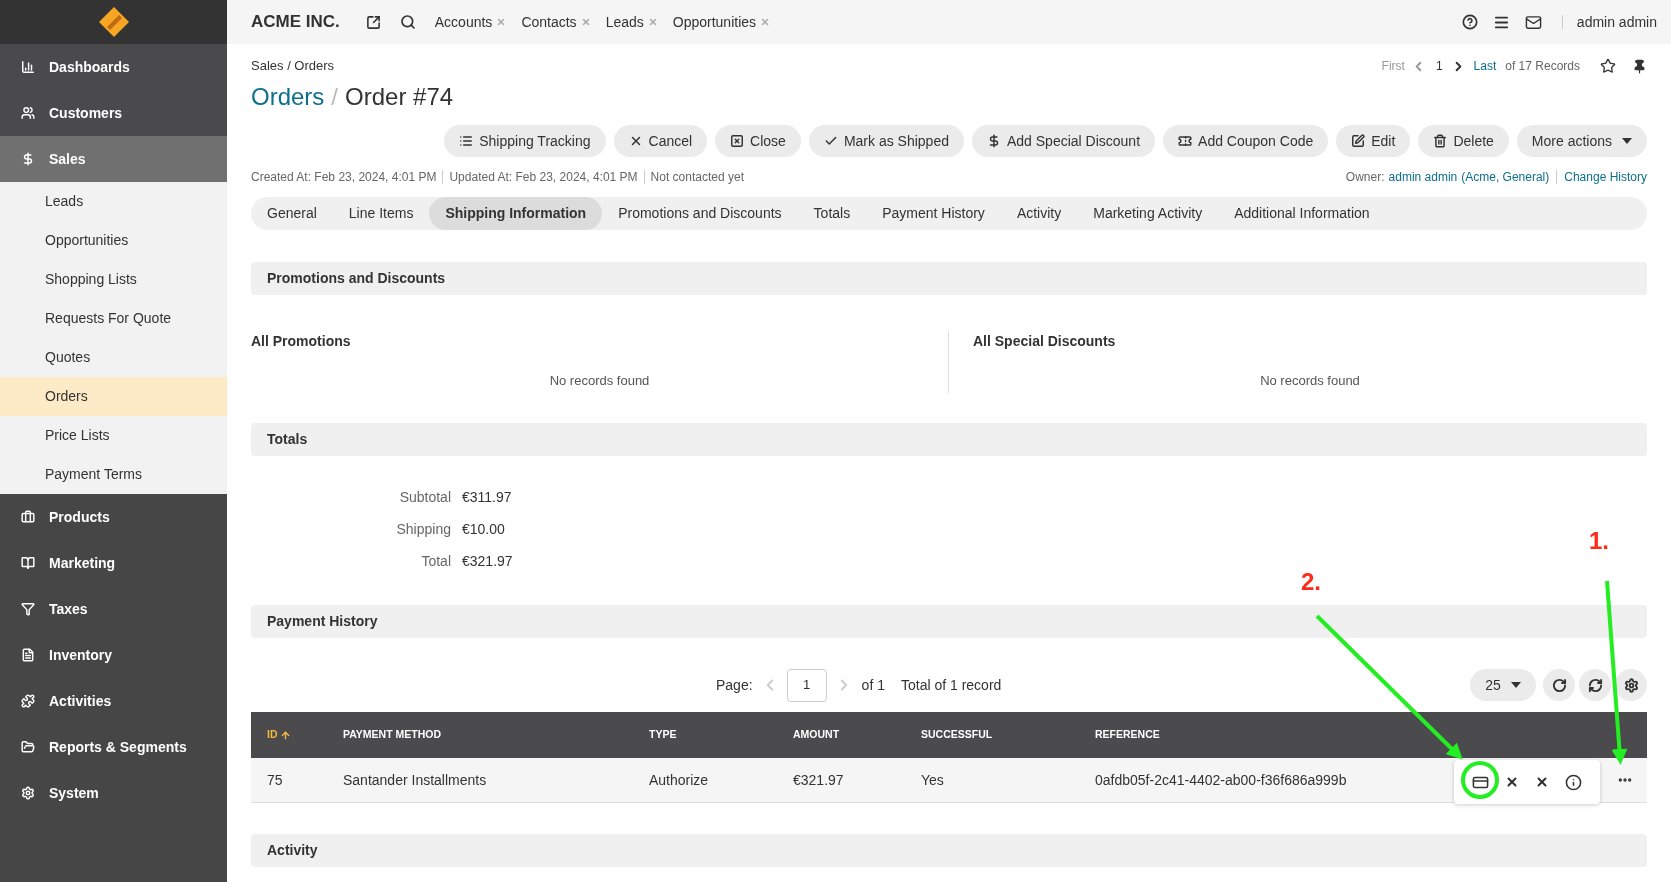  I want to click on column-header: PAYMENT METHOD, so click(496, 735).